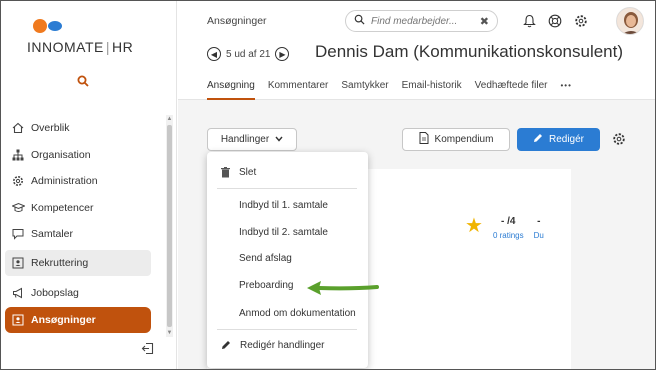  What do you see at coordinates (343, 288) in the screenshot?
I see `annotation-arrow-icon` at bounding box center [343, 288].